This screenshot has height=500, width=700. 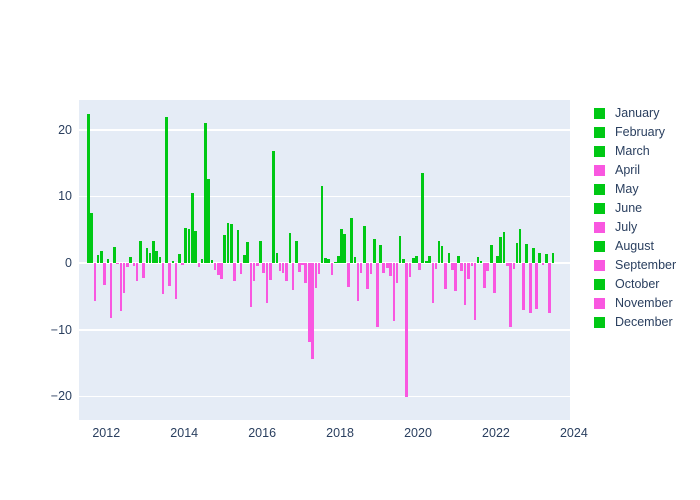 What do you see at coordinates (646, 303) in the screenshot?
I see `legend-item-november: November` at bounding box center [646, 303].